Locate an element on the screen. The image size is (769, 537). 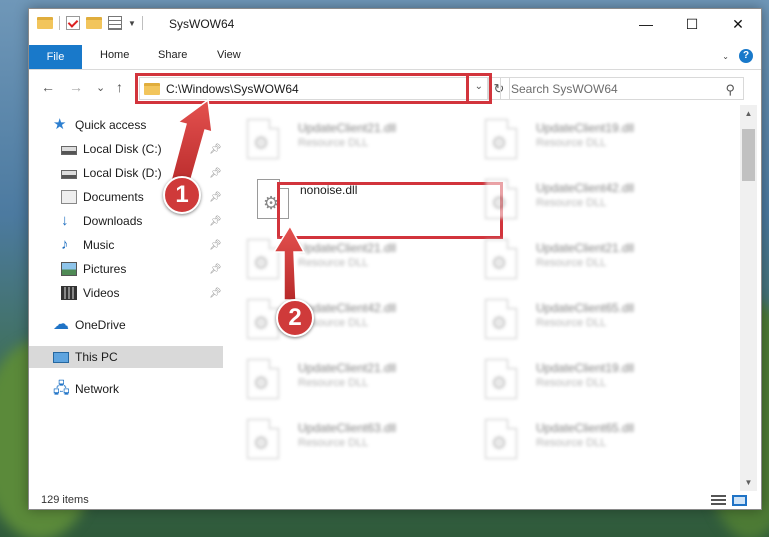
arrow-to-nonoise-file is located at coordinates (289, 262).